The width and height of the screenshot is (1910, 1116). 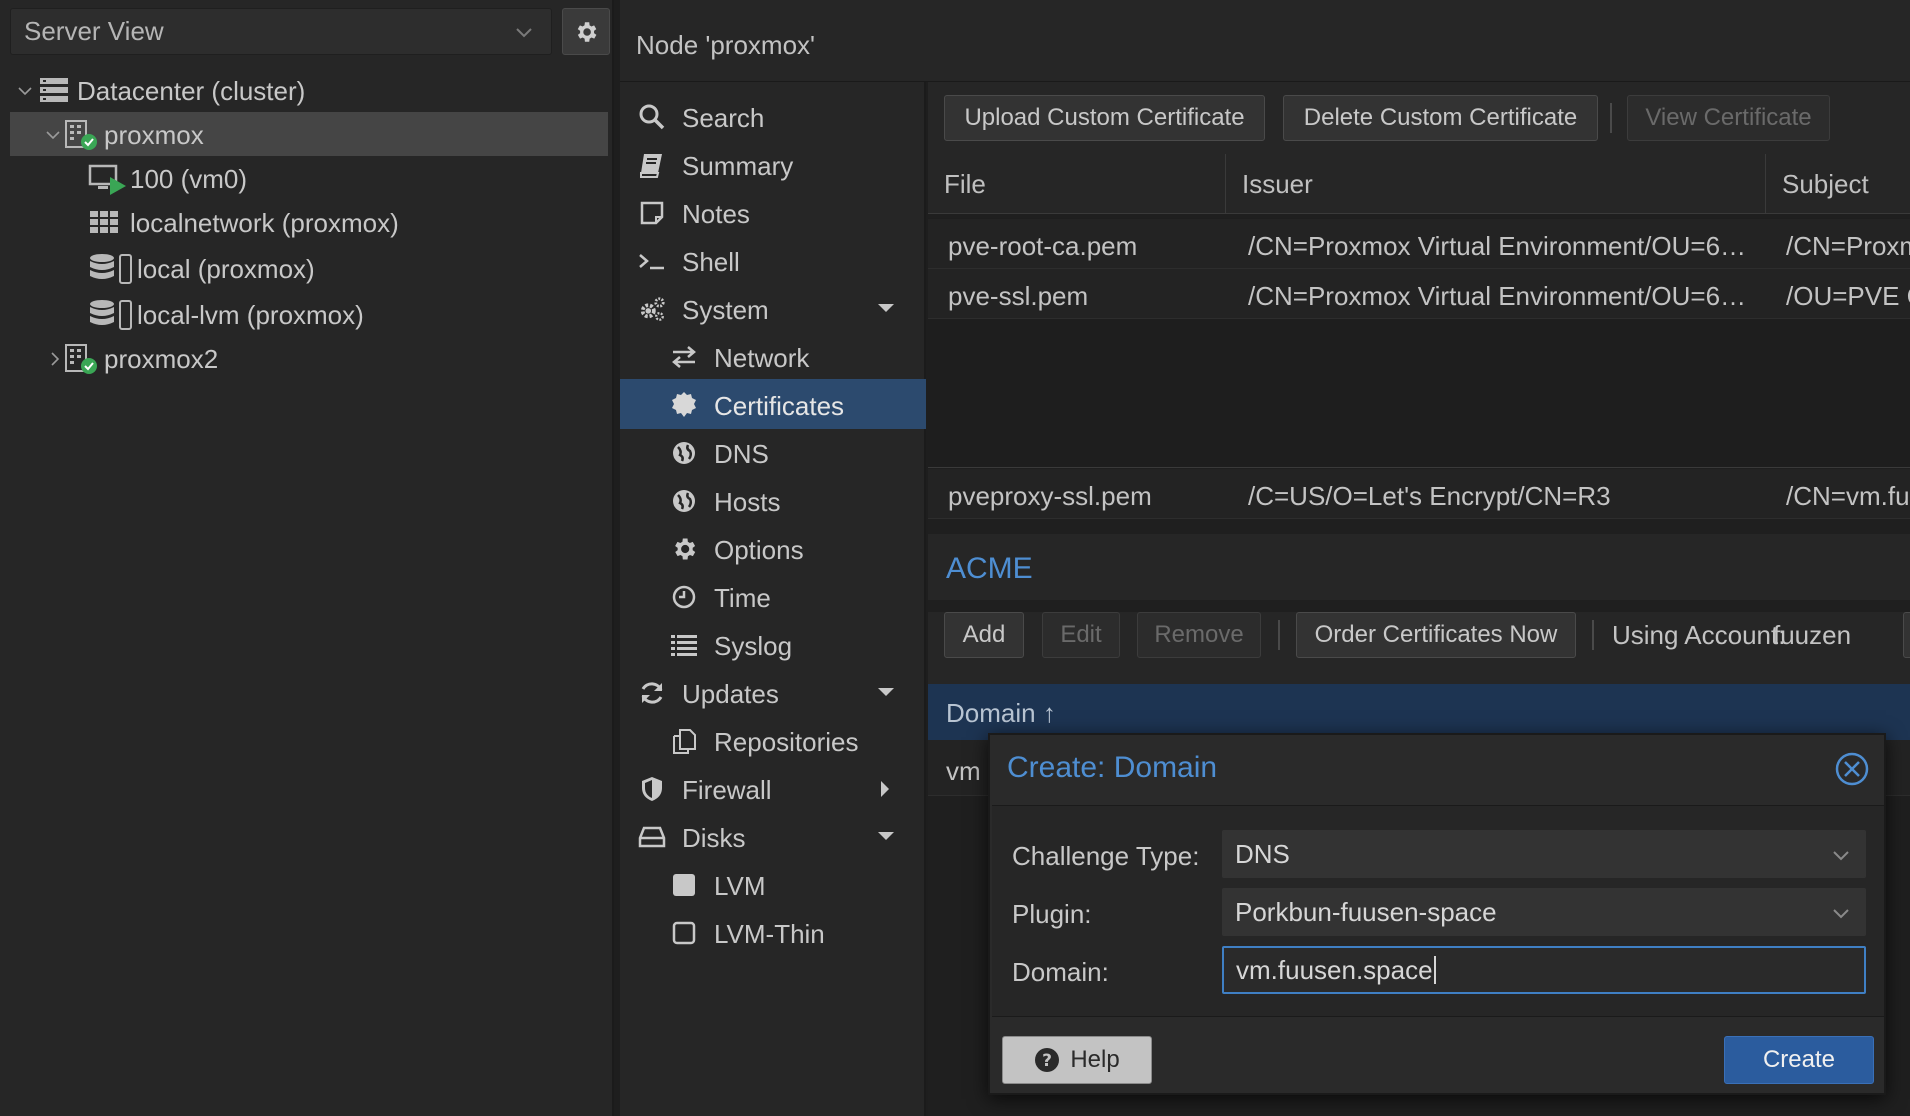 I want to click on challenge-type-select: DNS, so click(x=1544, y=854).